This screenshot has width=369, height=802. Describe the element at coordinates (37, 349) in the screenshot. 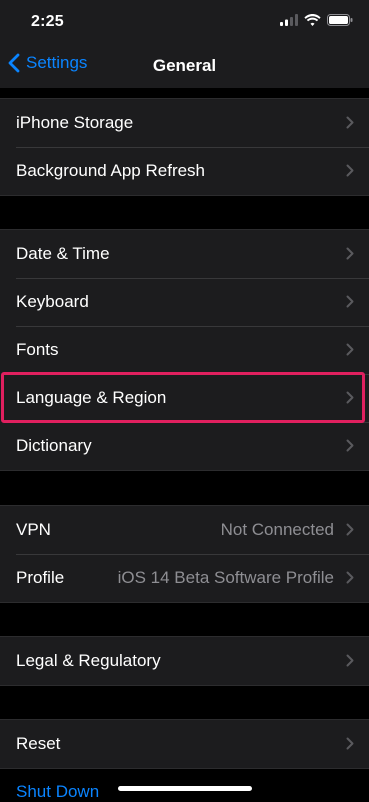

I see `row-label: Fonts` at that location.